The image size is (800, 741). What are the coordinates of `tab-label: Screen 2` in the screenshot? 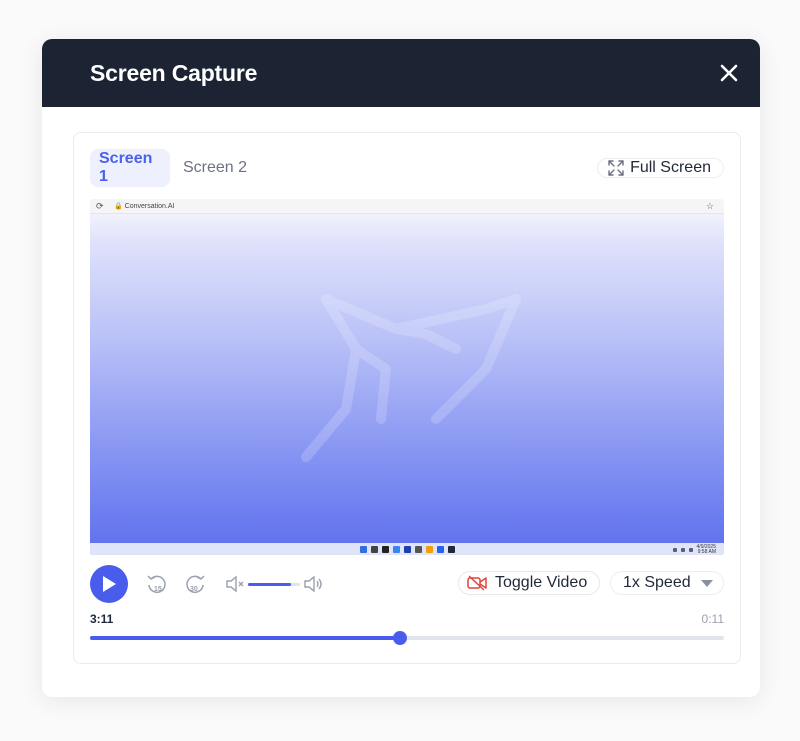 It's located at (215, 167).